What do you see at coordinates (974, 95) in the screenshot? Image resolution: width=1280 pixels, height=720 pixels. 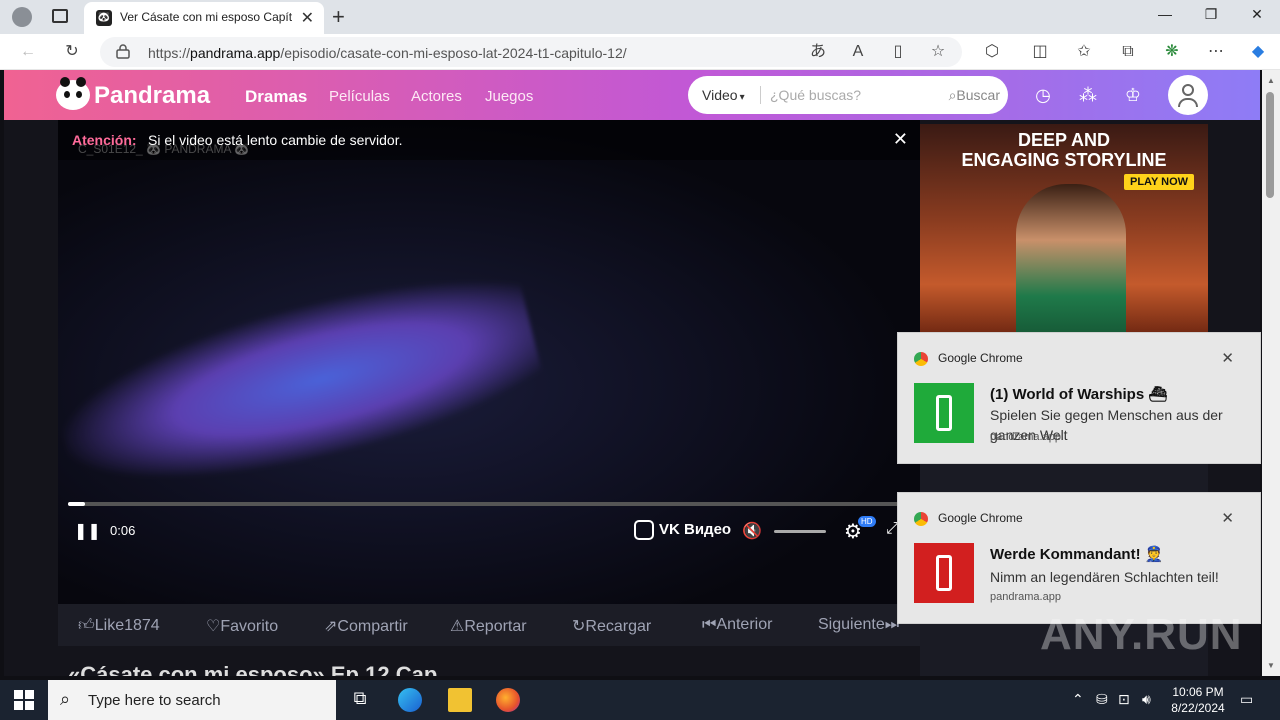 I see `search-button: ⌕Buscar` at bounding box center [974, 95].